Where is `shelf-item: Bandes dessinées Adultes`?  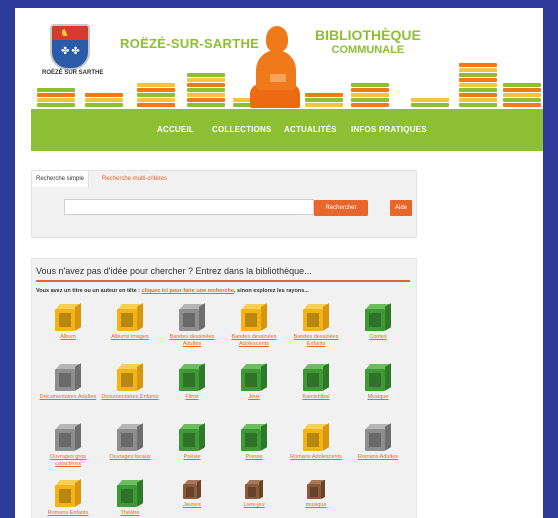
shelf-item: Bandes dessinées Adultes is located at coordinates (192, 325).